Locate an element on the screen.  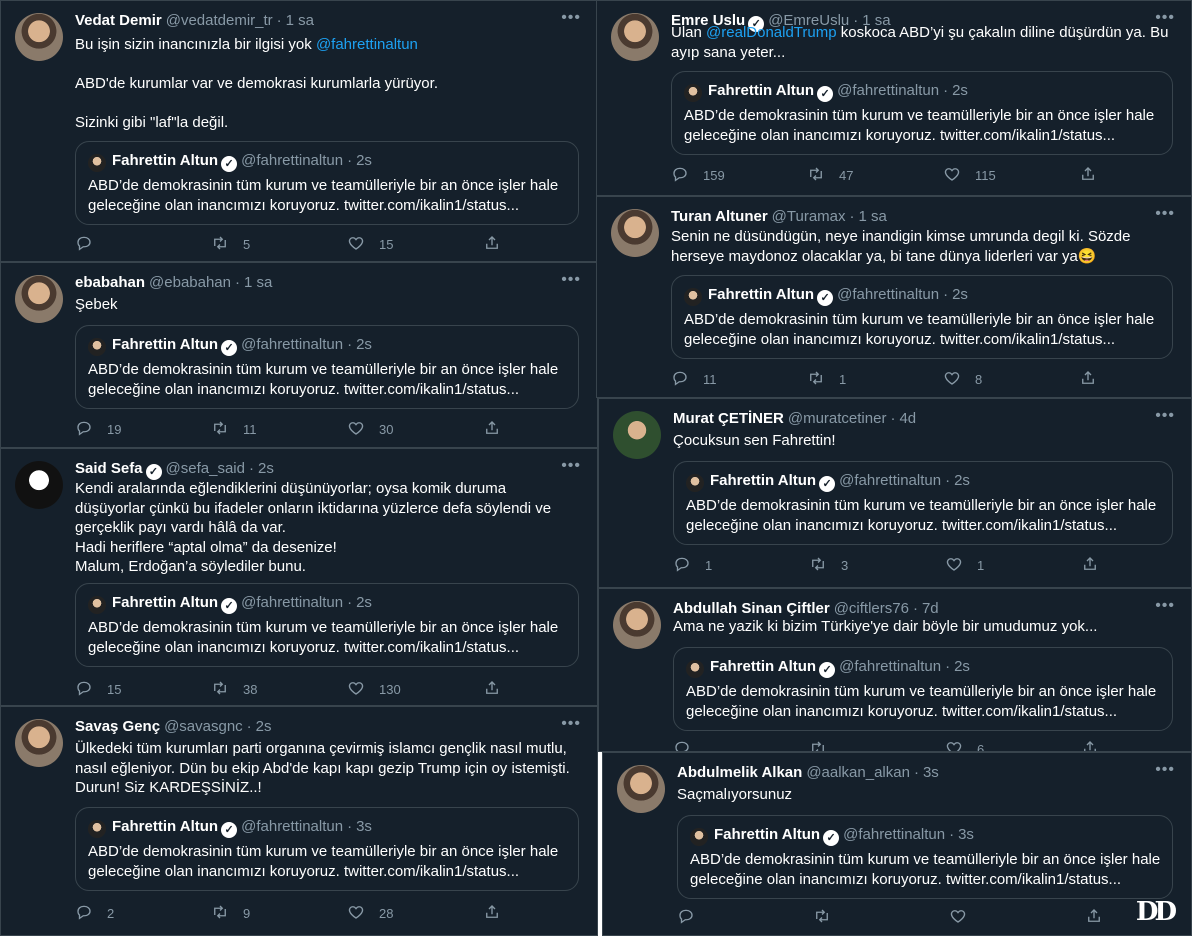
tweet-time: 3s is located at coordinates (931, 772).